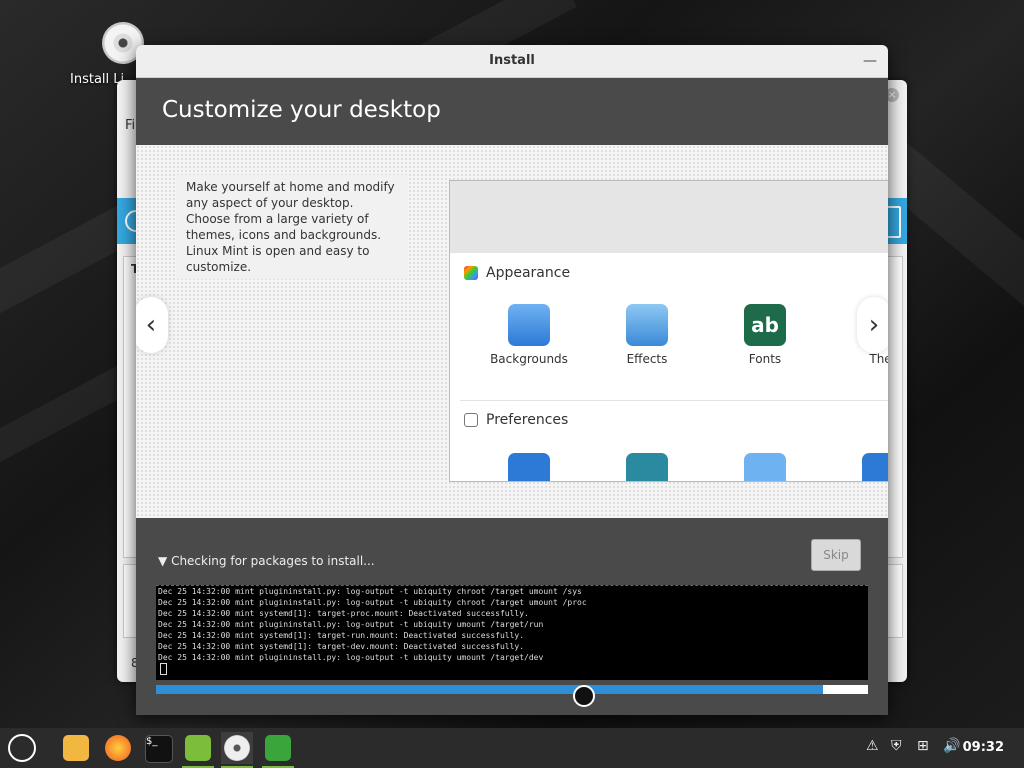  What do you see at coordinates (163, 561) in the screenshot?
I see `triangle-down-icon: ▼` at bounding box center [163, 561].